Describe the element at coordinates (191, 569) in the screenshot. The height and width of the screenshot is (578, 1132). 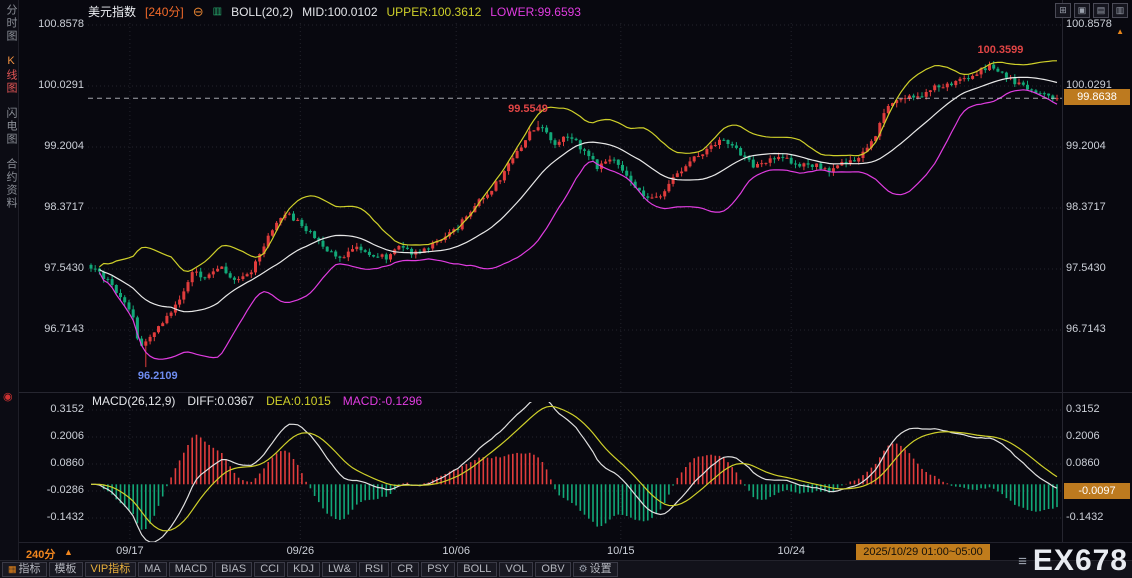
I see `toolbar-button-macd: MACD` at that location.